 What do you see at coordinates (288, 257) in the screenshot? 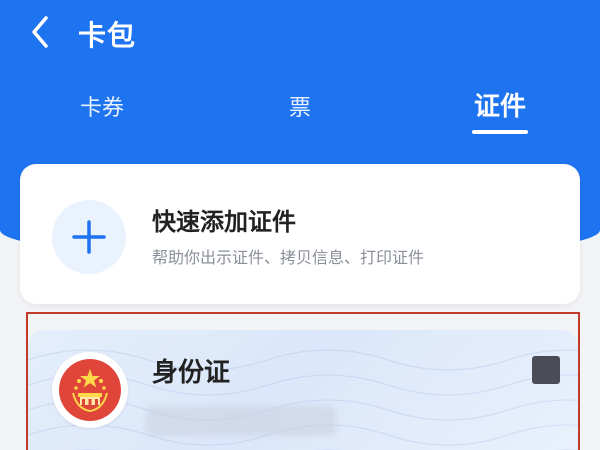
I see `quick-add-subtitle: 帮助你出示证件、拷贝信息、打印证件` at bounding box center [288, 257].